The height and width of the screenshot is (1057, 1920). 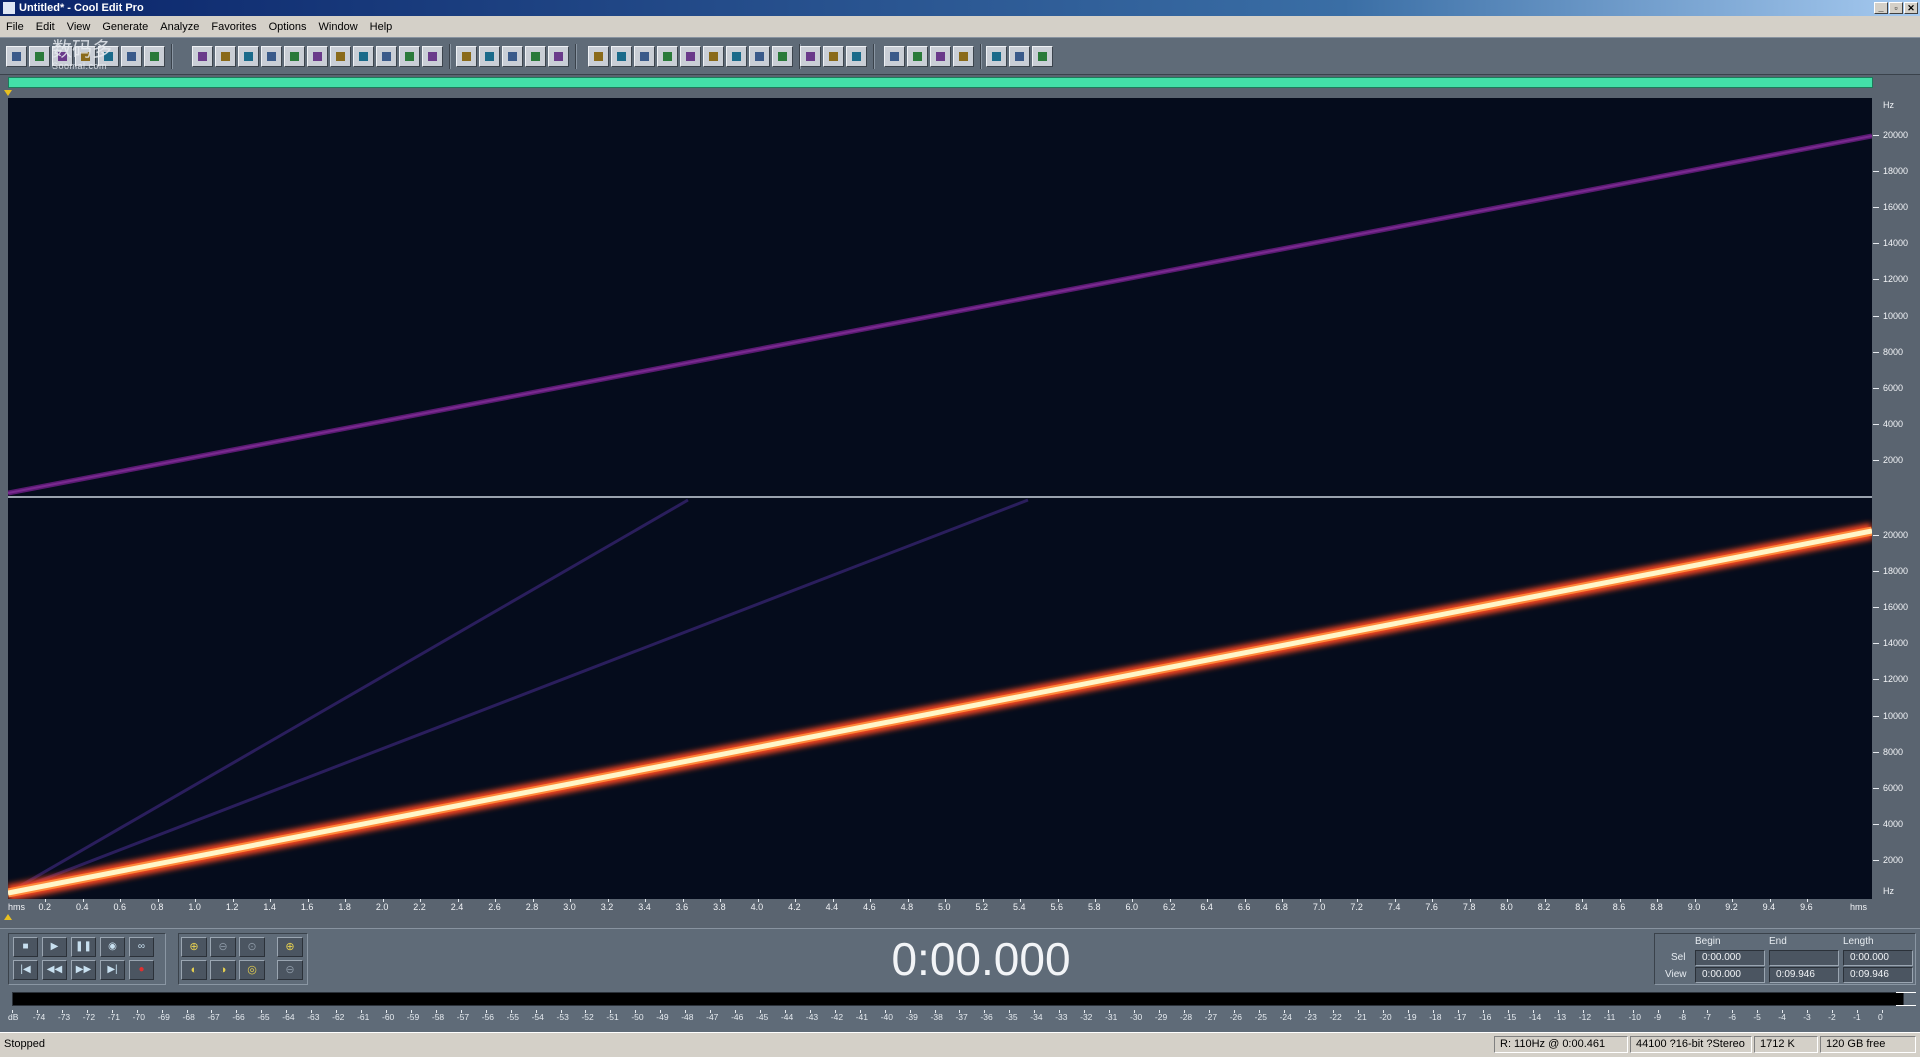 What do you see at coordinates (252, 970) in the screenshot?
I see `zoom-to-selection-button: ◎` at bounding box center [252, 970].